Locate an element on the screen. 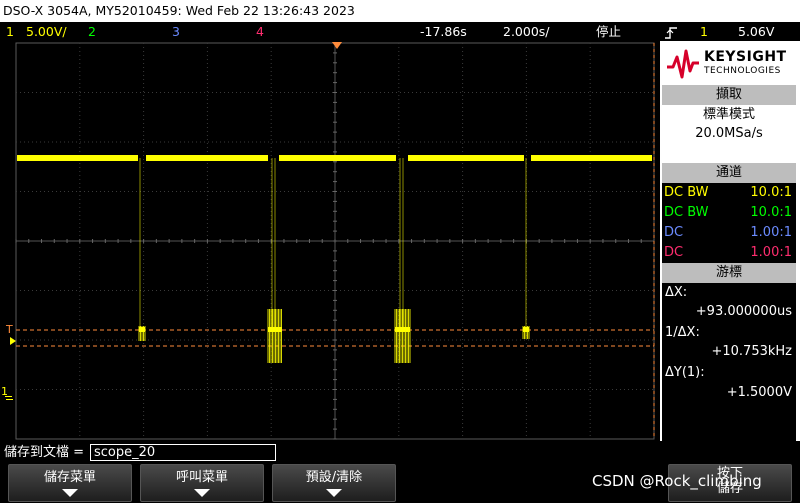 Image resolution: width=800 pixels, height=503 pixels. acquisition-header: 擷取 is located at coordinates (729, 95).